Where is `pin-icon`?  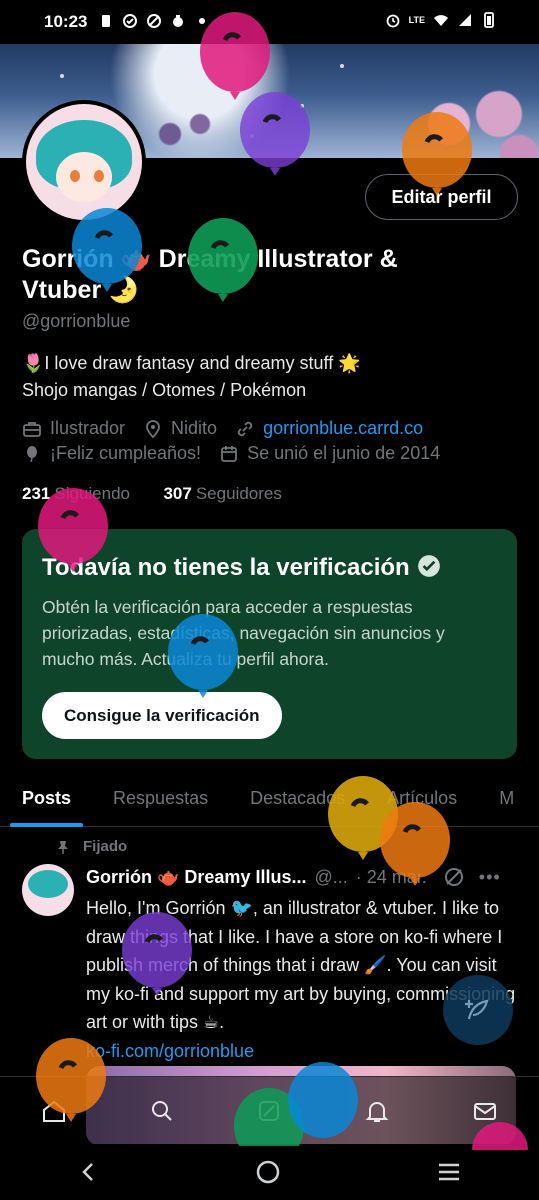 pin-icon is located at coordinates (63, 847).